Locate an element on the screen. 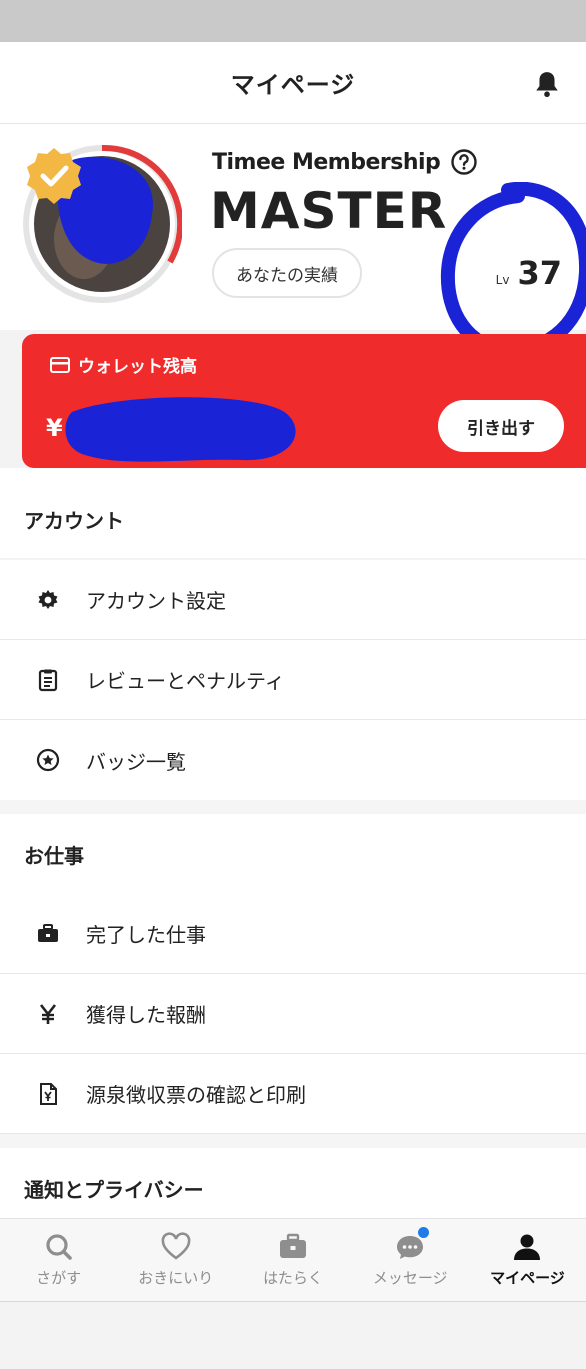 The width and height of the screenshot is (586, 1369). help-icon is located at coordinates (464, 162).